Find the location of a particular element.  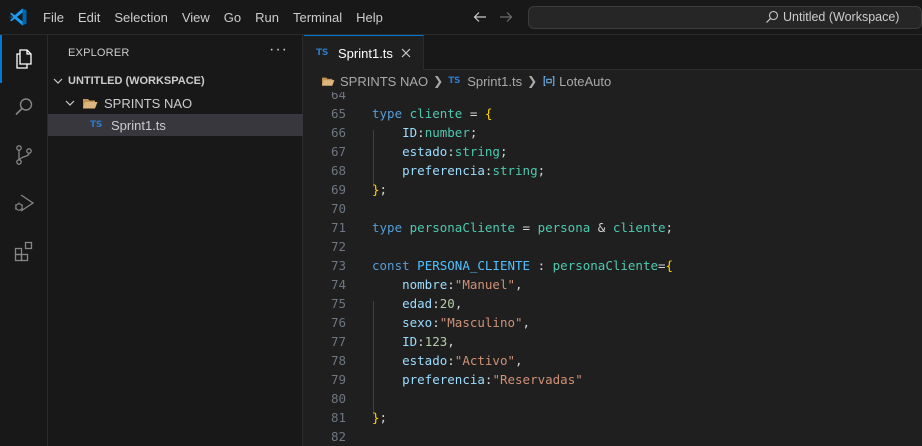

menu-run: Run is located at coordinates (267, 17).